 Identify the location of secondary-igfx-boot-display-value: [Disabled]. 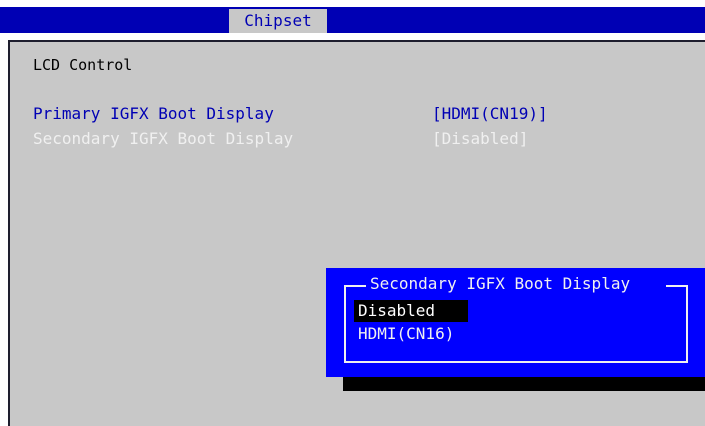
(480, 138).